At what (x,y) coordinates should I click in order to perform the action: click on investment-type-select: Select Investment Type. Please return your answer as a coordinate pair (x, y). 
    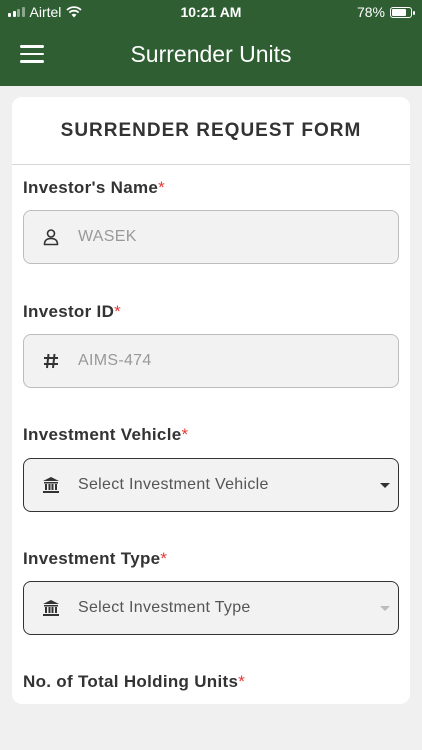
    Looking at the image, I should click on (211, 608).